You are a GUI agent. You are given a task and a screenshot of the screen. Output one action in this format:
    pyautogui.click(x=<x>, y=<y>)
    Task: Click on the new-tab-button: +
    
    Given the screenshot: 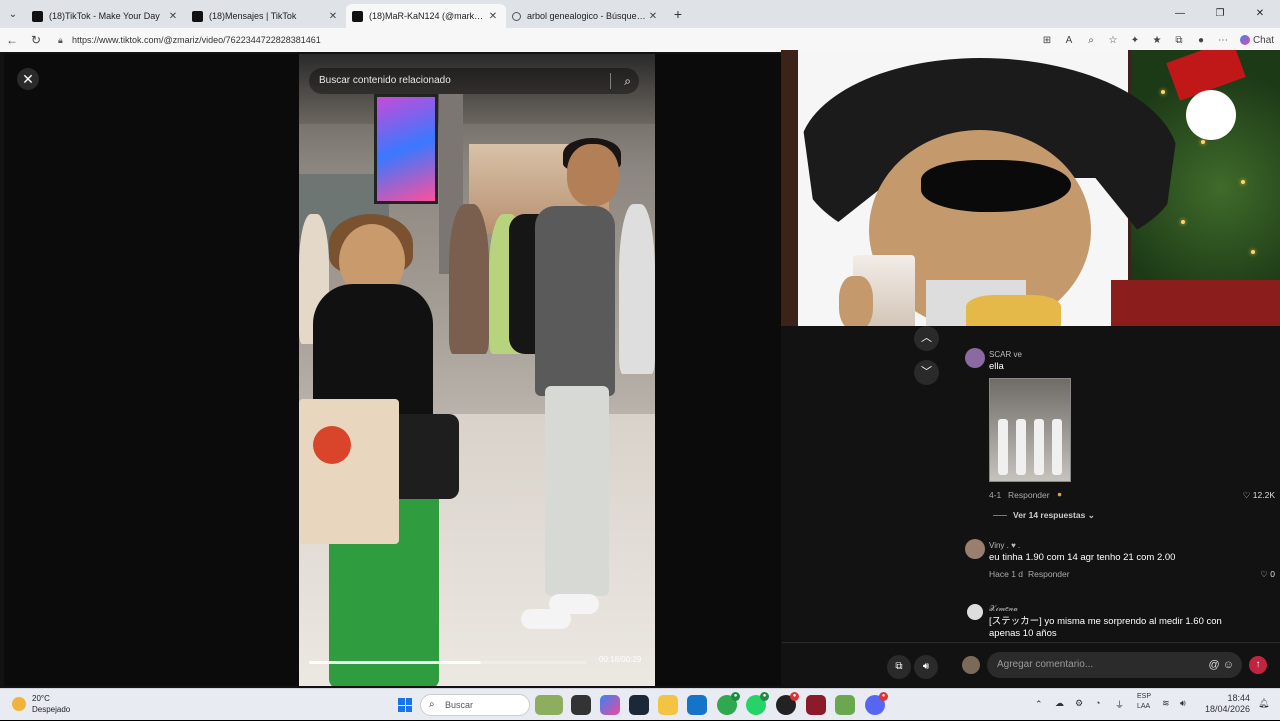 What is the action you would take?
    pyautogui.click(x=678, y=14)
    